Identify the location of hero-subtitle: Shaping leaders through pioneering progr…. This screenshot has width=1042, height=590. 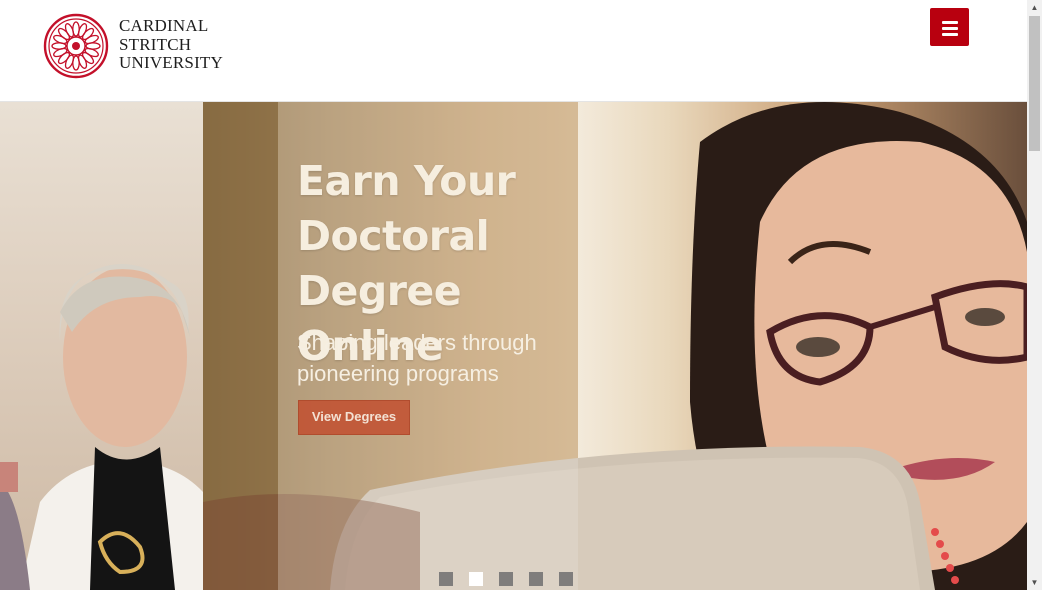
(417, 358).